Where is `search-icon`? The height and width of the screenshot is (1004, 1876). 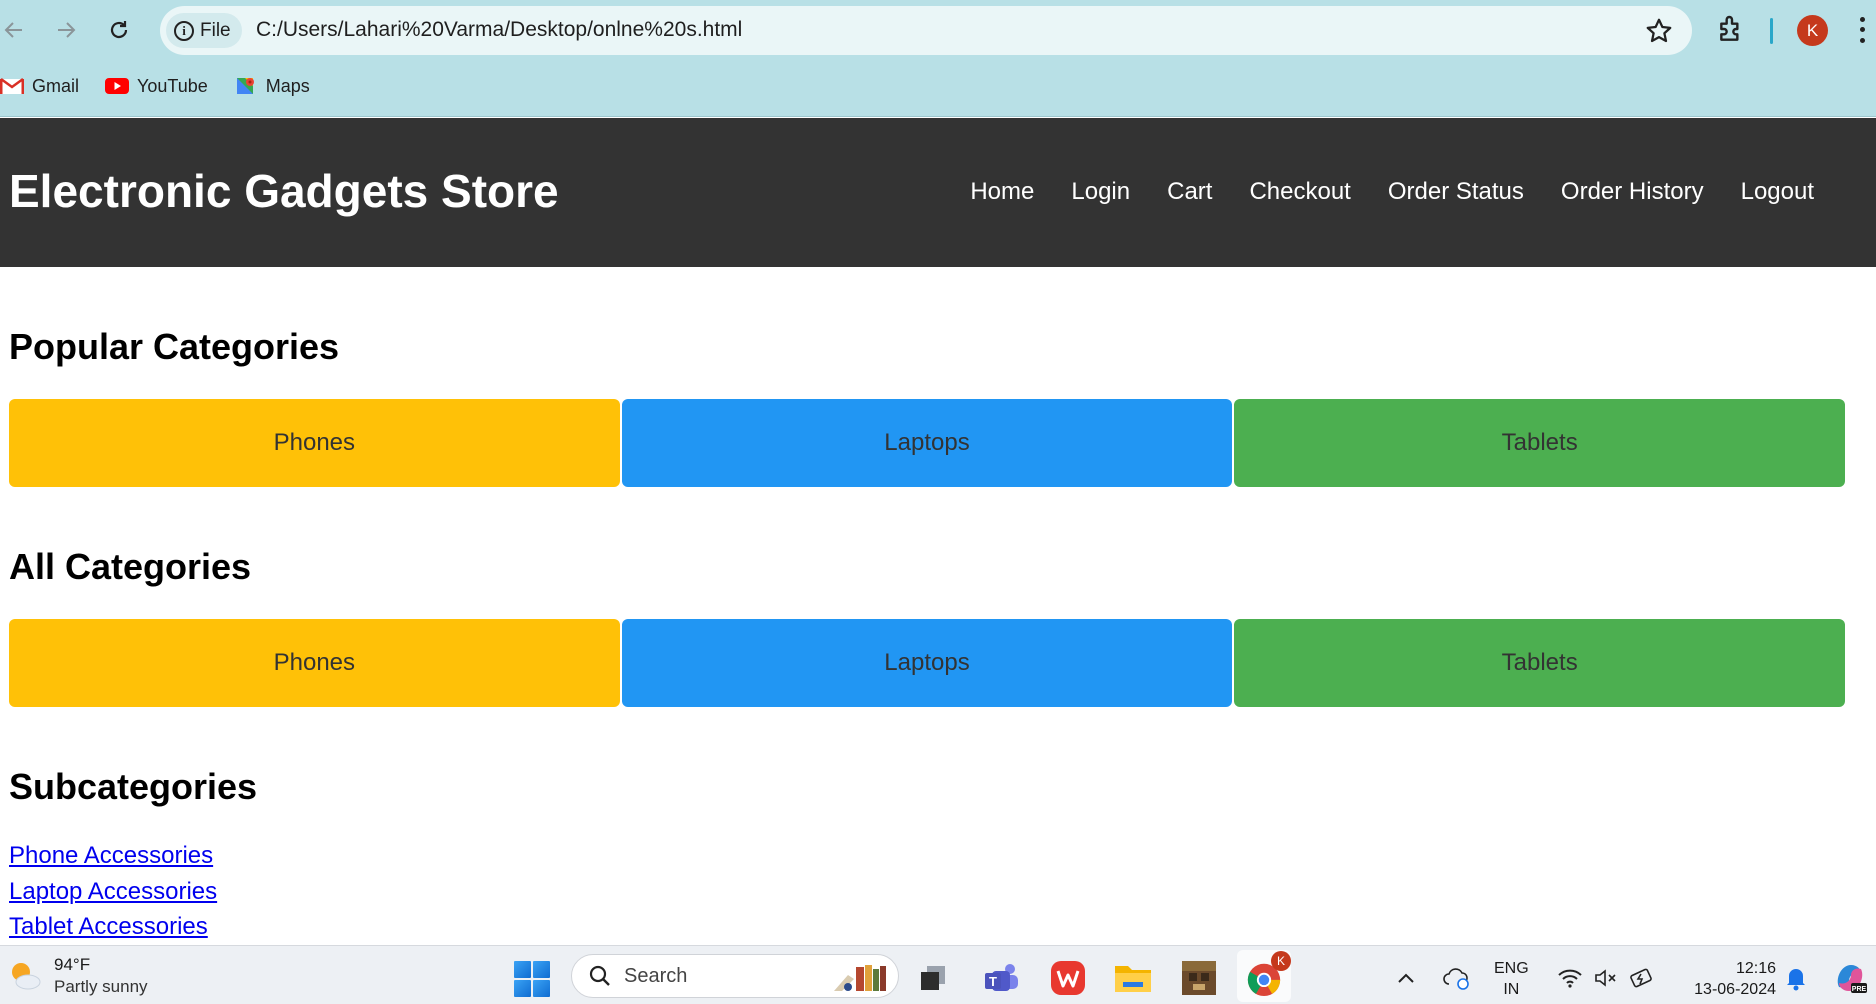 search-icon is located at coordinates (599, 975).